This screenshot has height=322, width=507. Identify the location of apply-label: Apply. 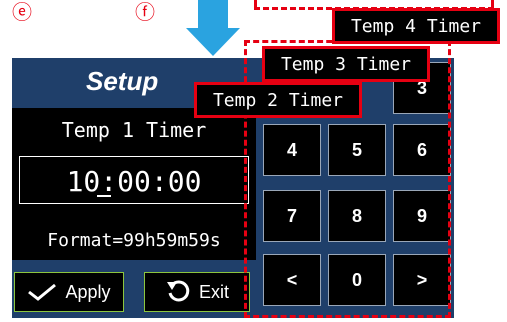
(88, 291).